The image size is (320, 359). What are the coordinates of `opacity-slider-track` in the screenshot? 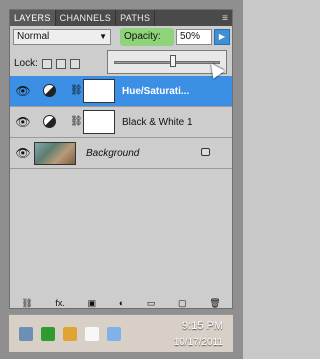 It's located at (167, 62).